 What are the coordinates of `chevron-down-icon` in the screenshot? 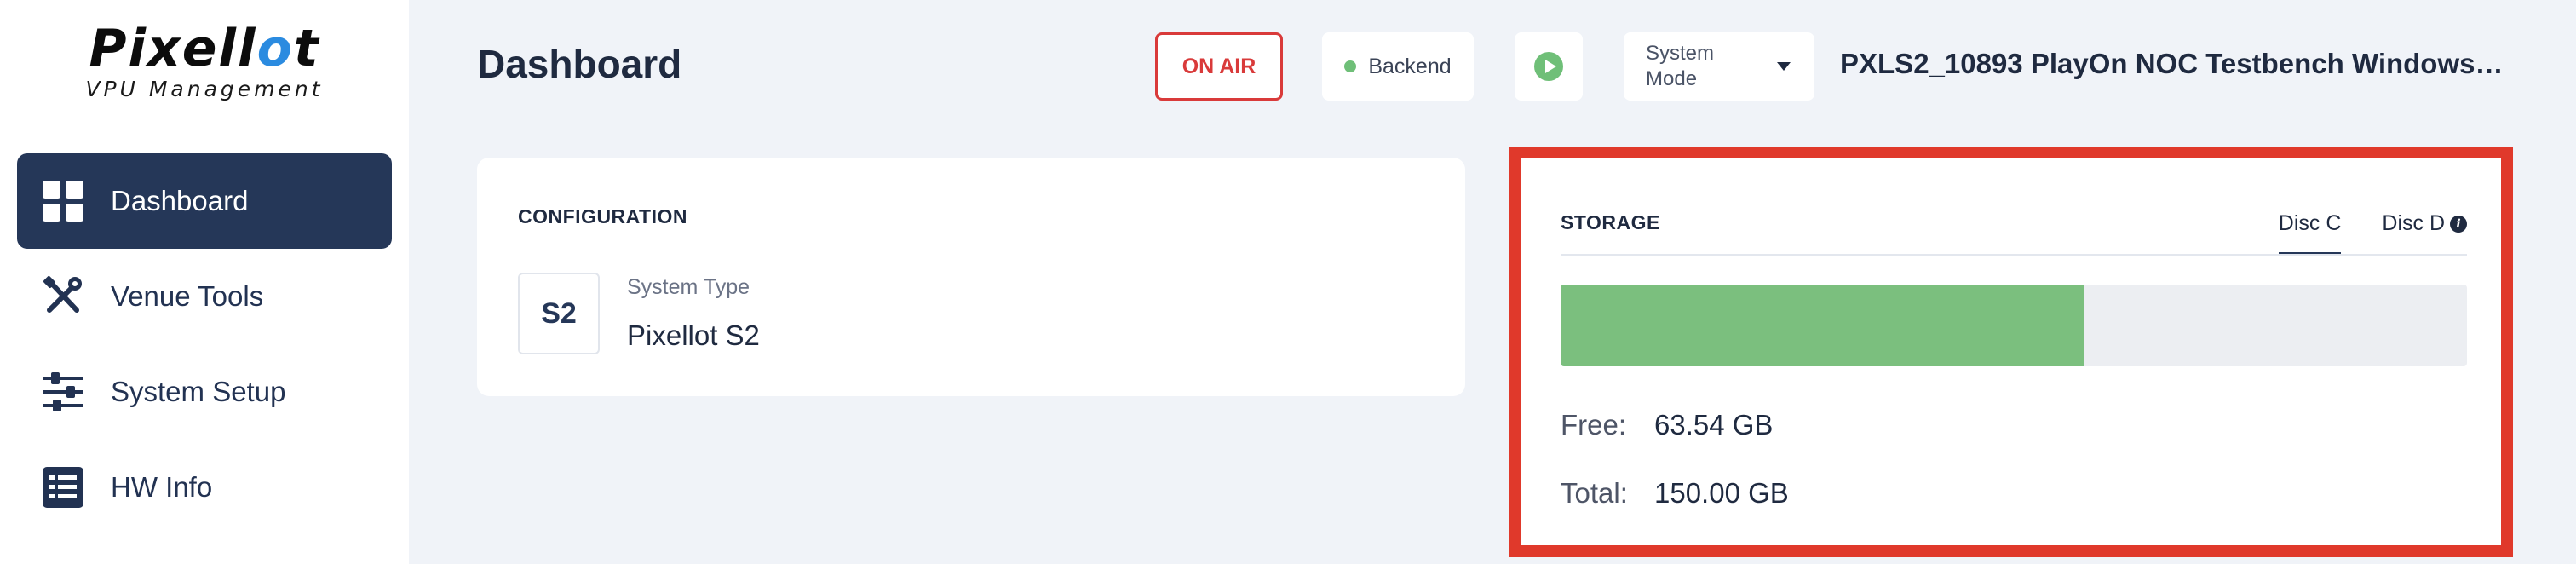 It's located at (1784, 66).